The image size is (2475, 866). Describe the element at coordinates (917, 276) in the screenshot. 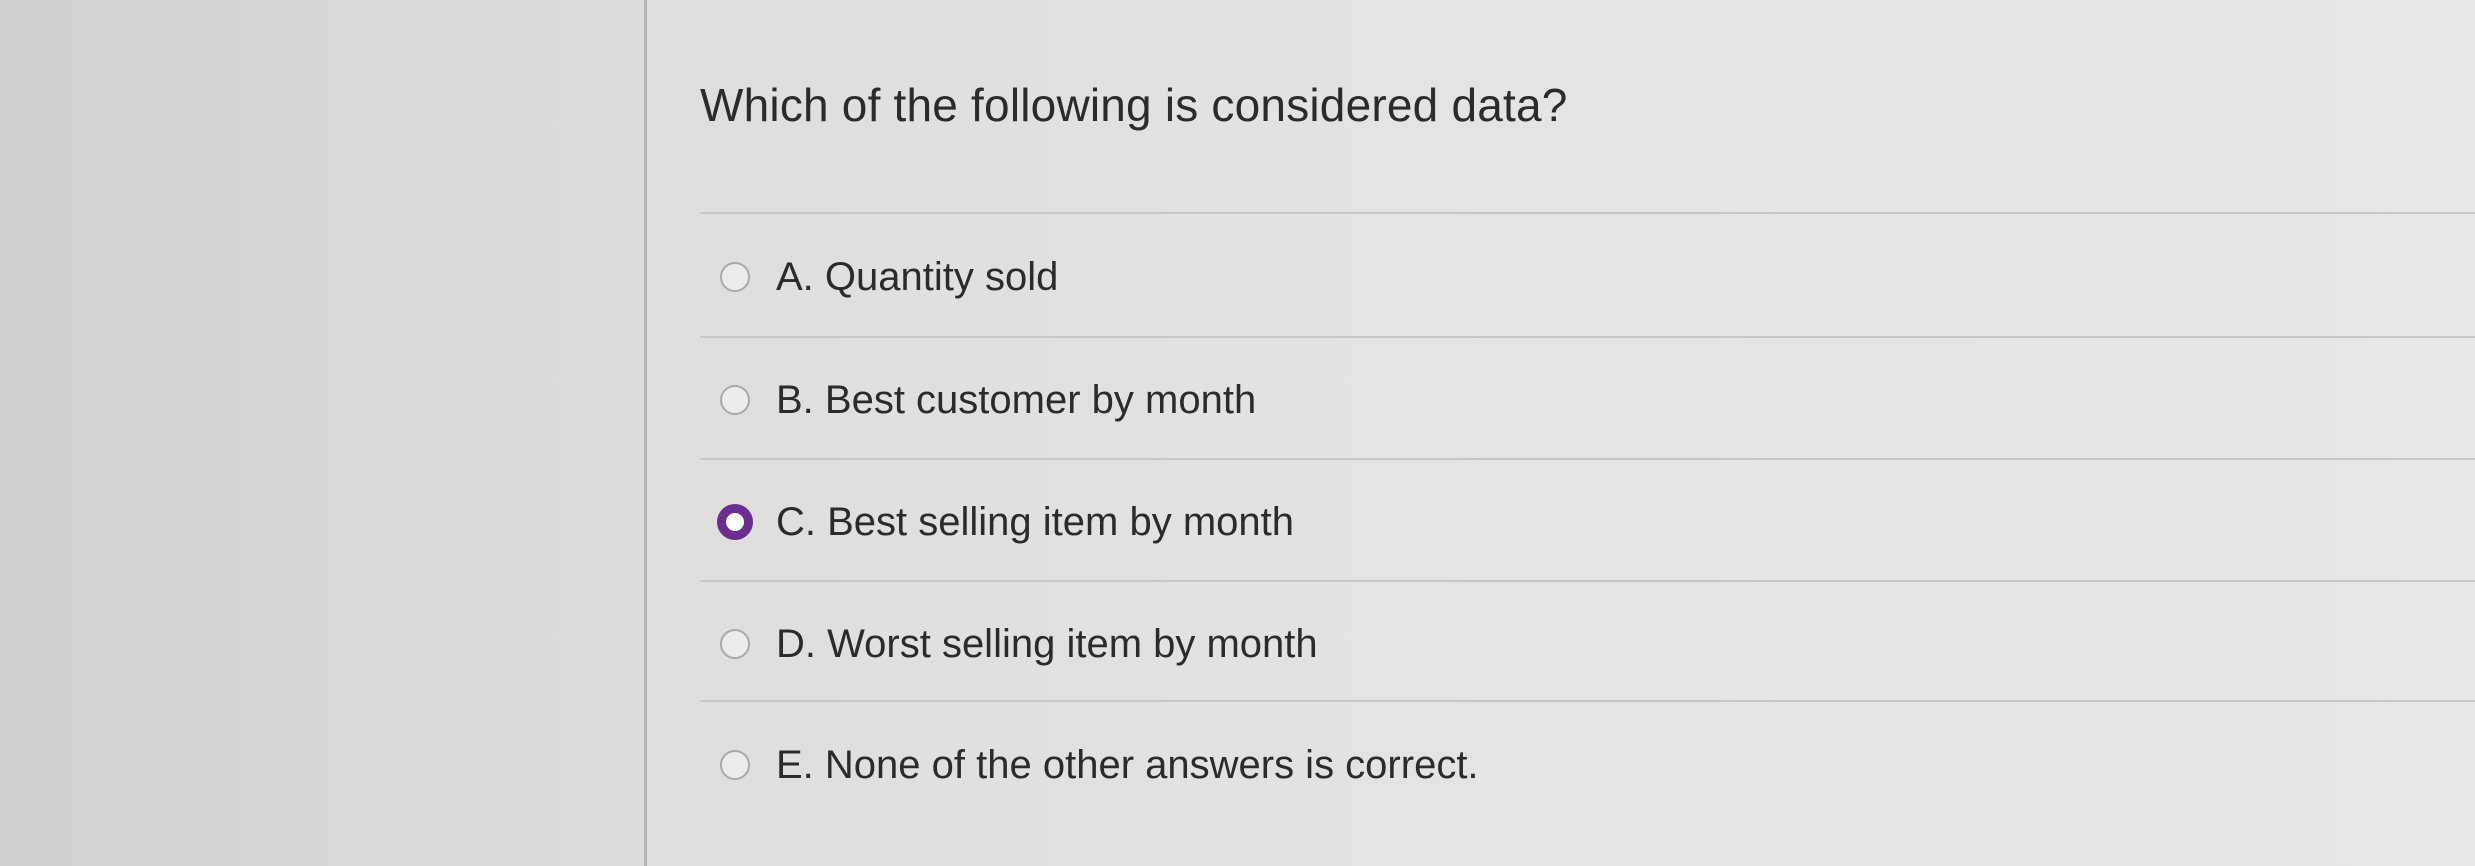

I see `option-a-label: A. Quantity sold` at that location.